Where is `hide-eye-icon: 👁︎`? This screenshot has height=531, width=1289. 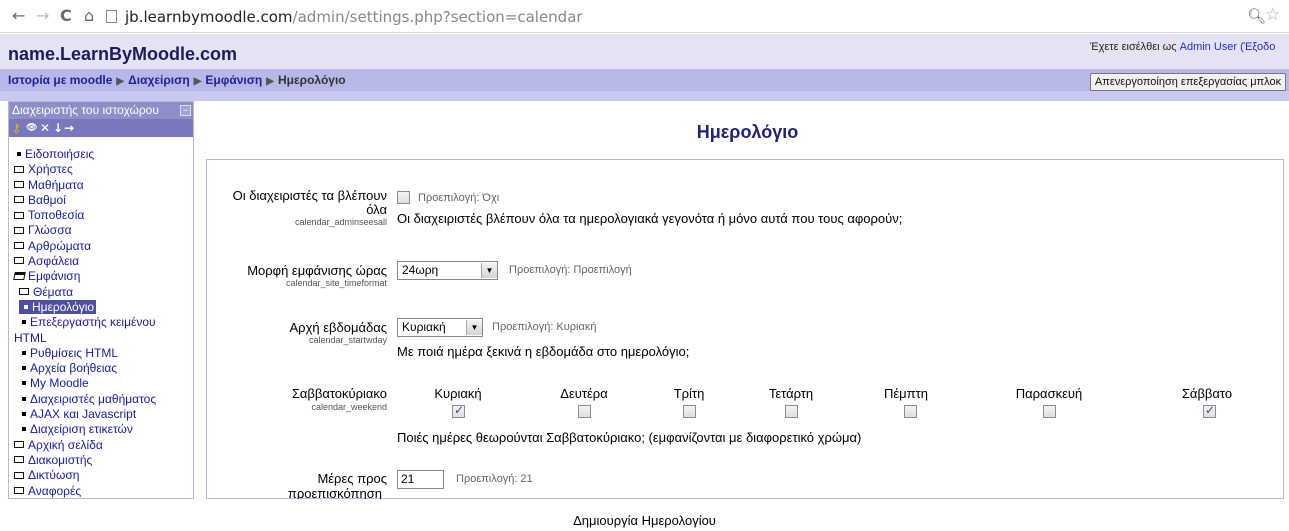 hide-eye-icon: 👁︎ is located at coordinates (31, 128).